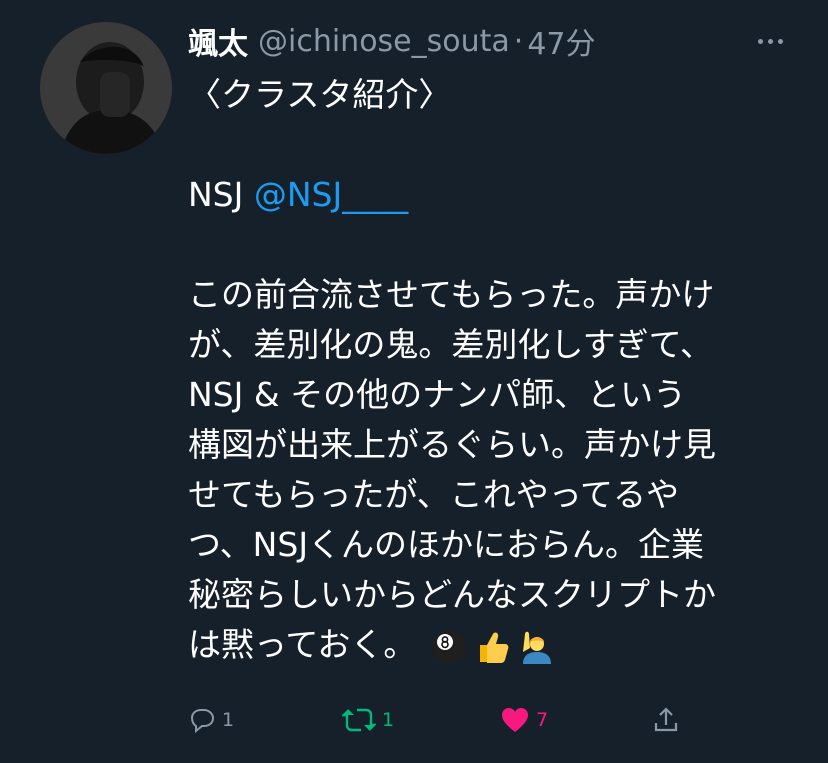 This screenshot has height=763, width=828. Describe the element at coordinates (452, 444) in the screenshot. I see `tweet-line: 構図が出来上がるぐらい。声かけ見` at that location.